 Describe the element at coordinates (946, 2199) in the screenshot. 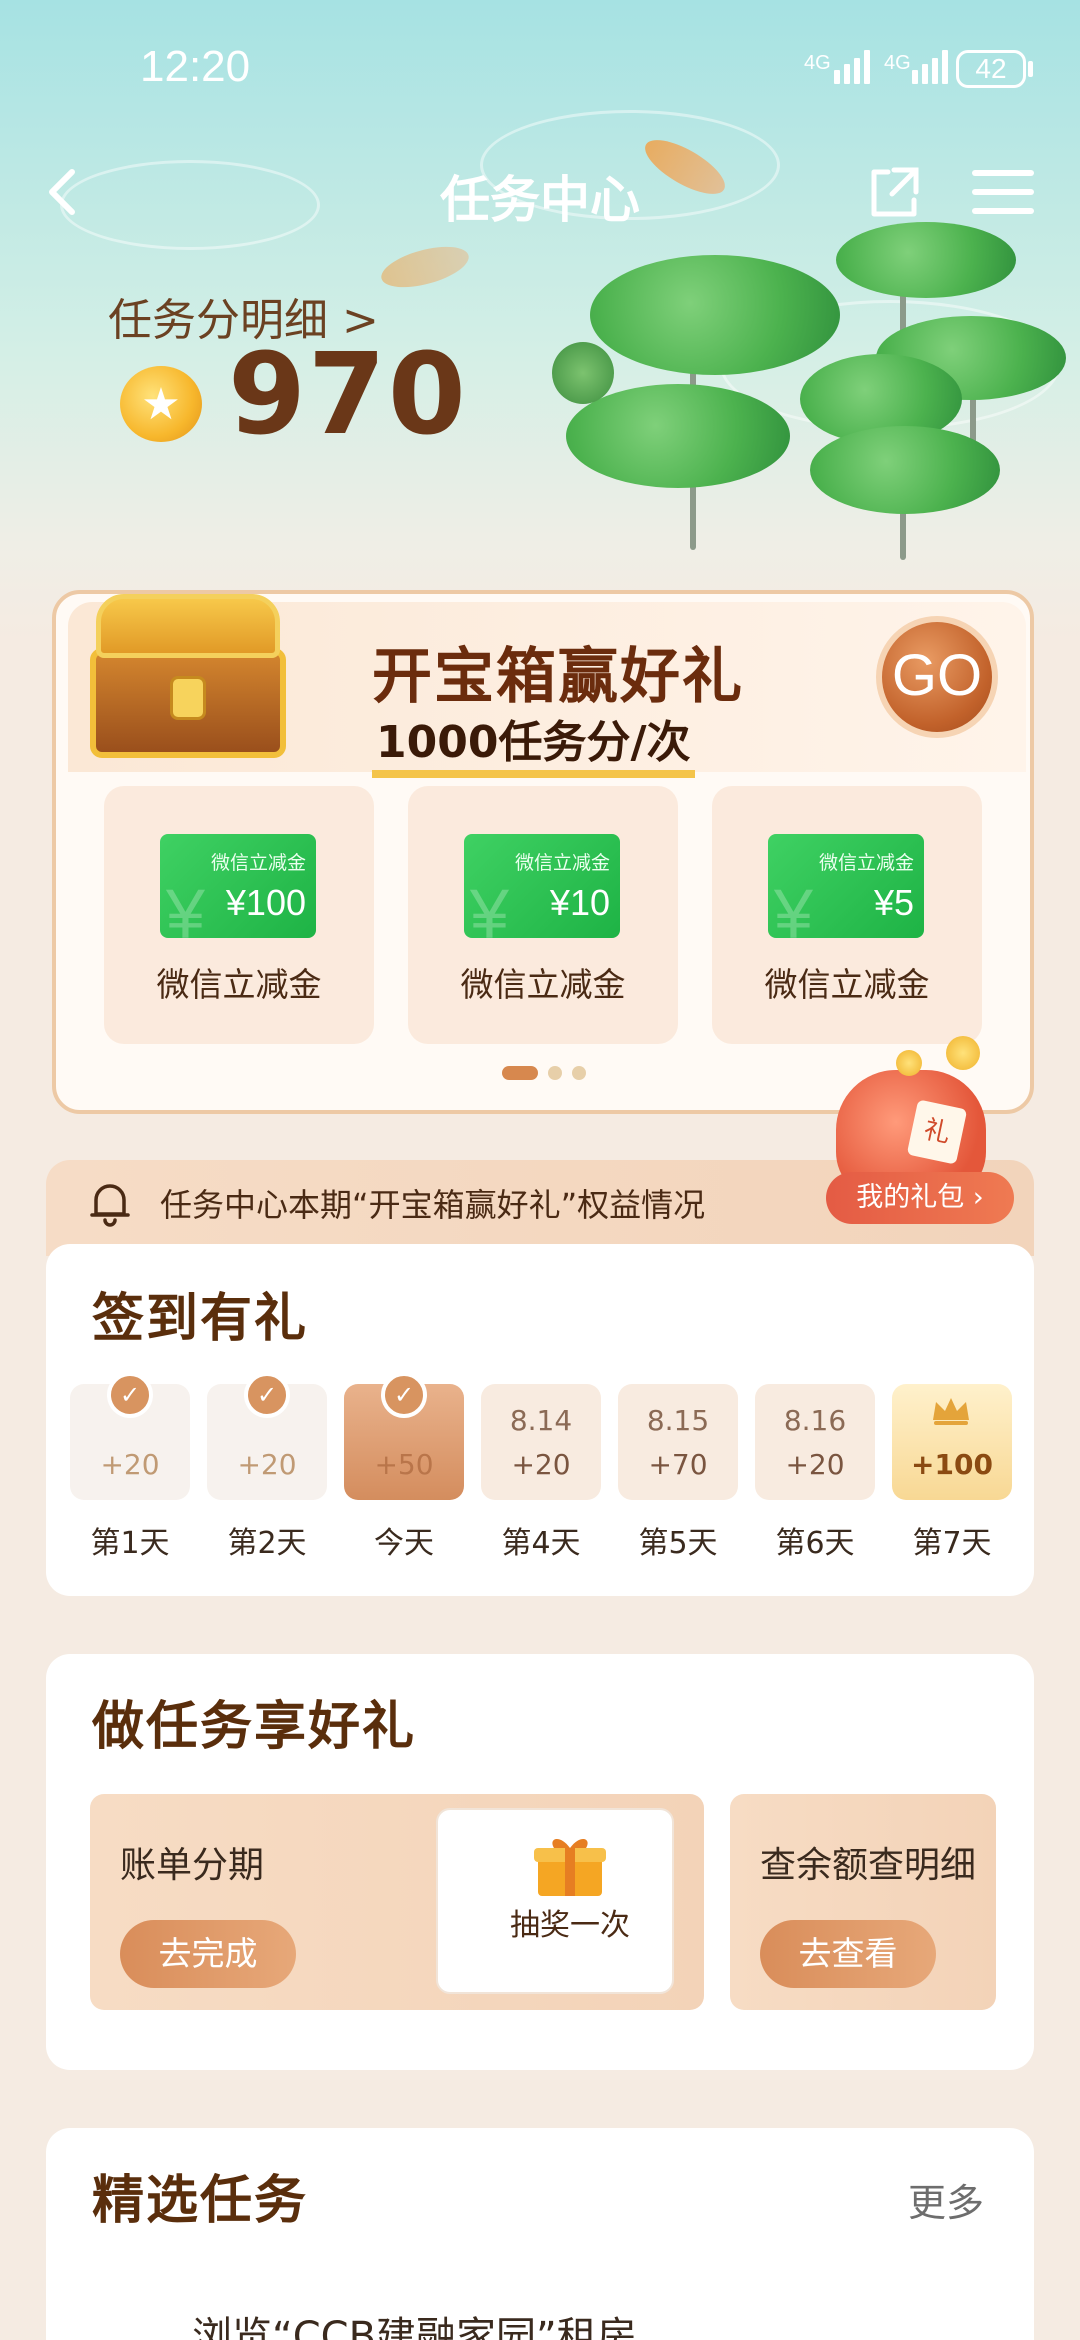

I see `more-link: 更多` at that location.